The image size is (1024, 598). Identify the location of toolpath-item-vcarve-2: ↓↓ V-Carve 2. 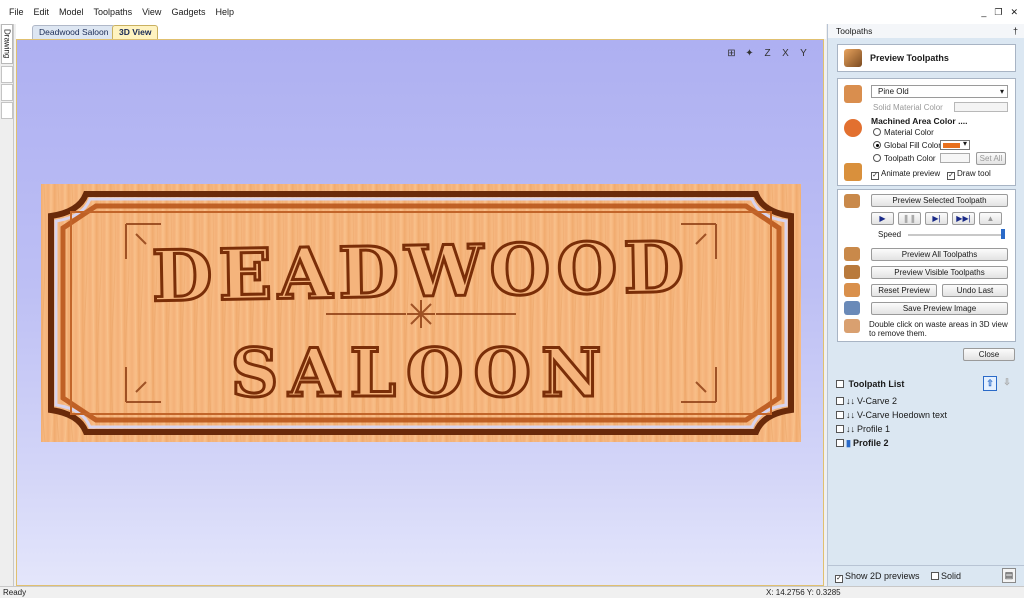
(926, 401).